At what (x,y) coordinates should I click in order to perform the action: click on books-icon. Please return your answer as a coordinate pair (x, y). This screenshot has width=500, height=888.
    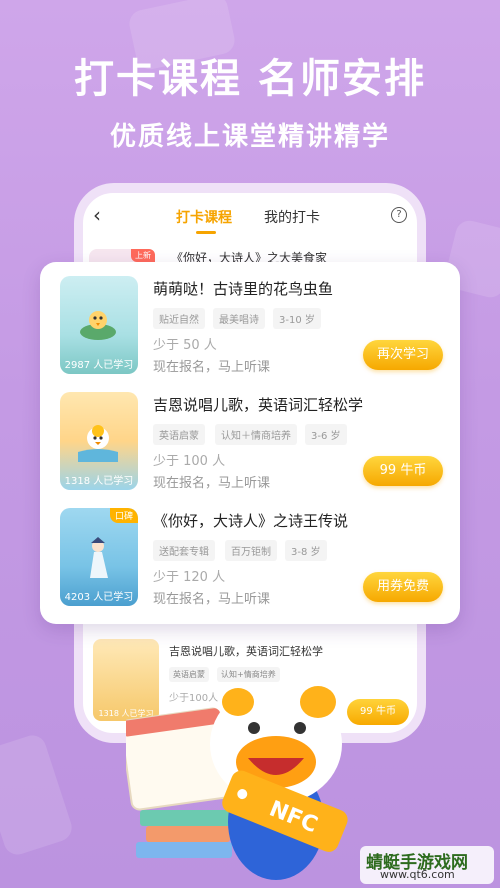
    Looking at the image, I should click on (184, 834).